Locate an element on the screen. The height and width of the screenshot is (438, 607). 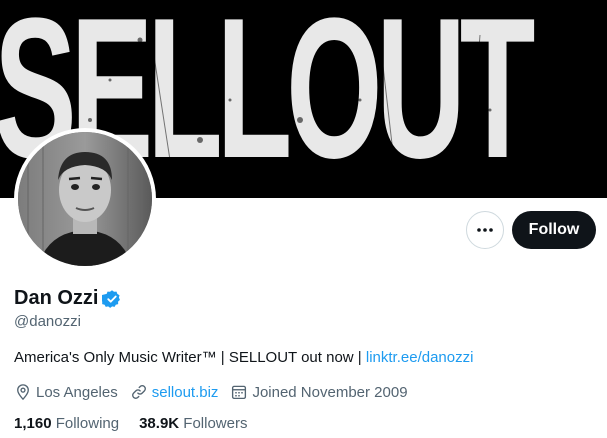
display-name: Dan Ozzi is located at coordinates (56, 298).